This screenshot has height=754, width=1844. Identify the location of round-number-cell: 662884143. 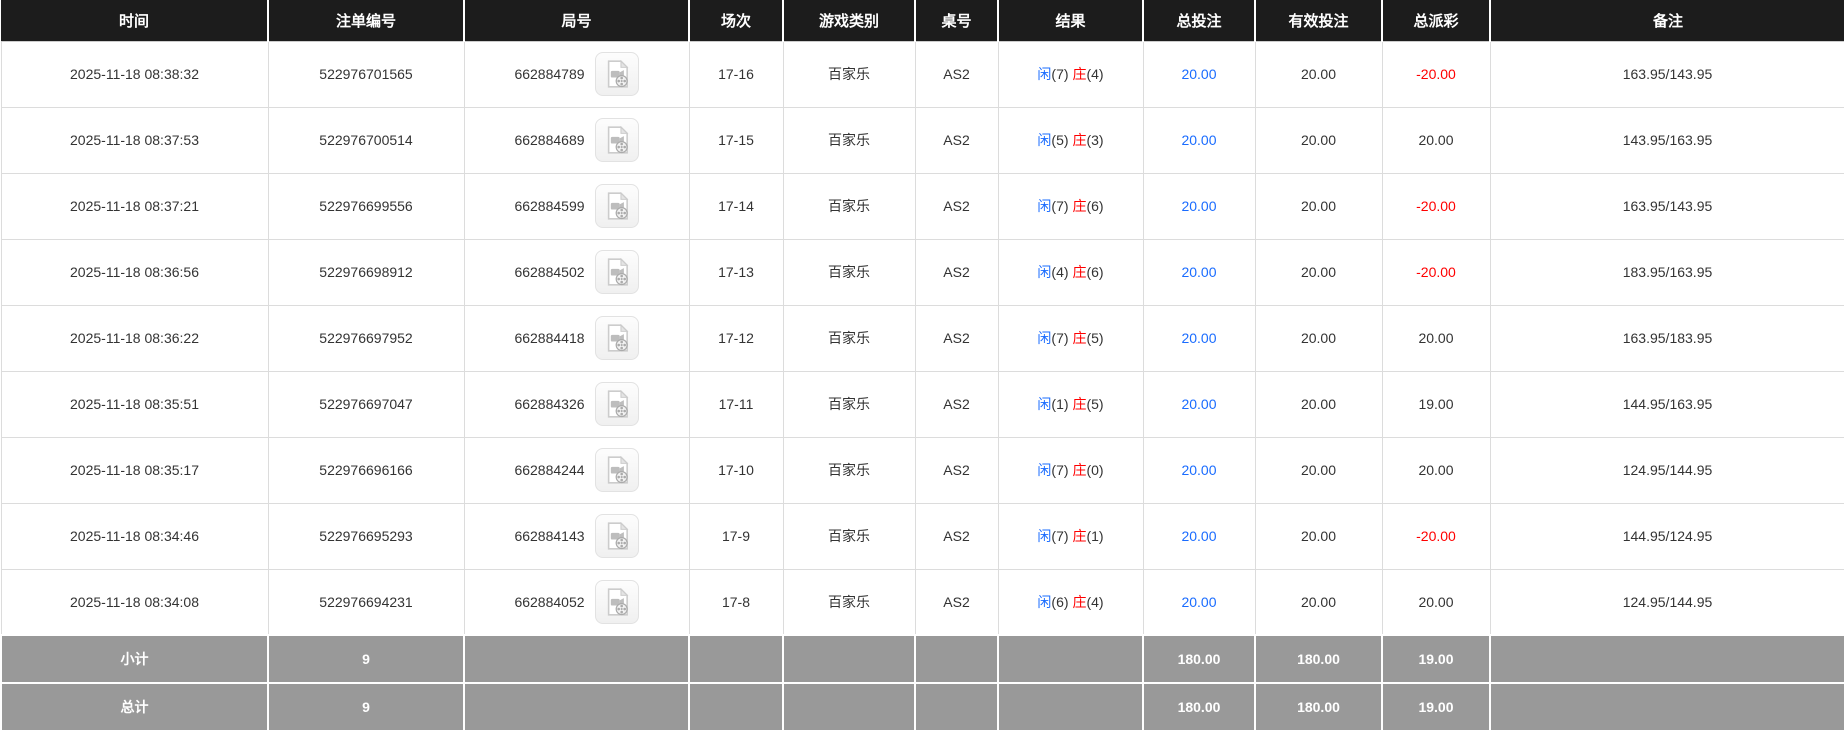
(576, 536).